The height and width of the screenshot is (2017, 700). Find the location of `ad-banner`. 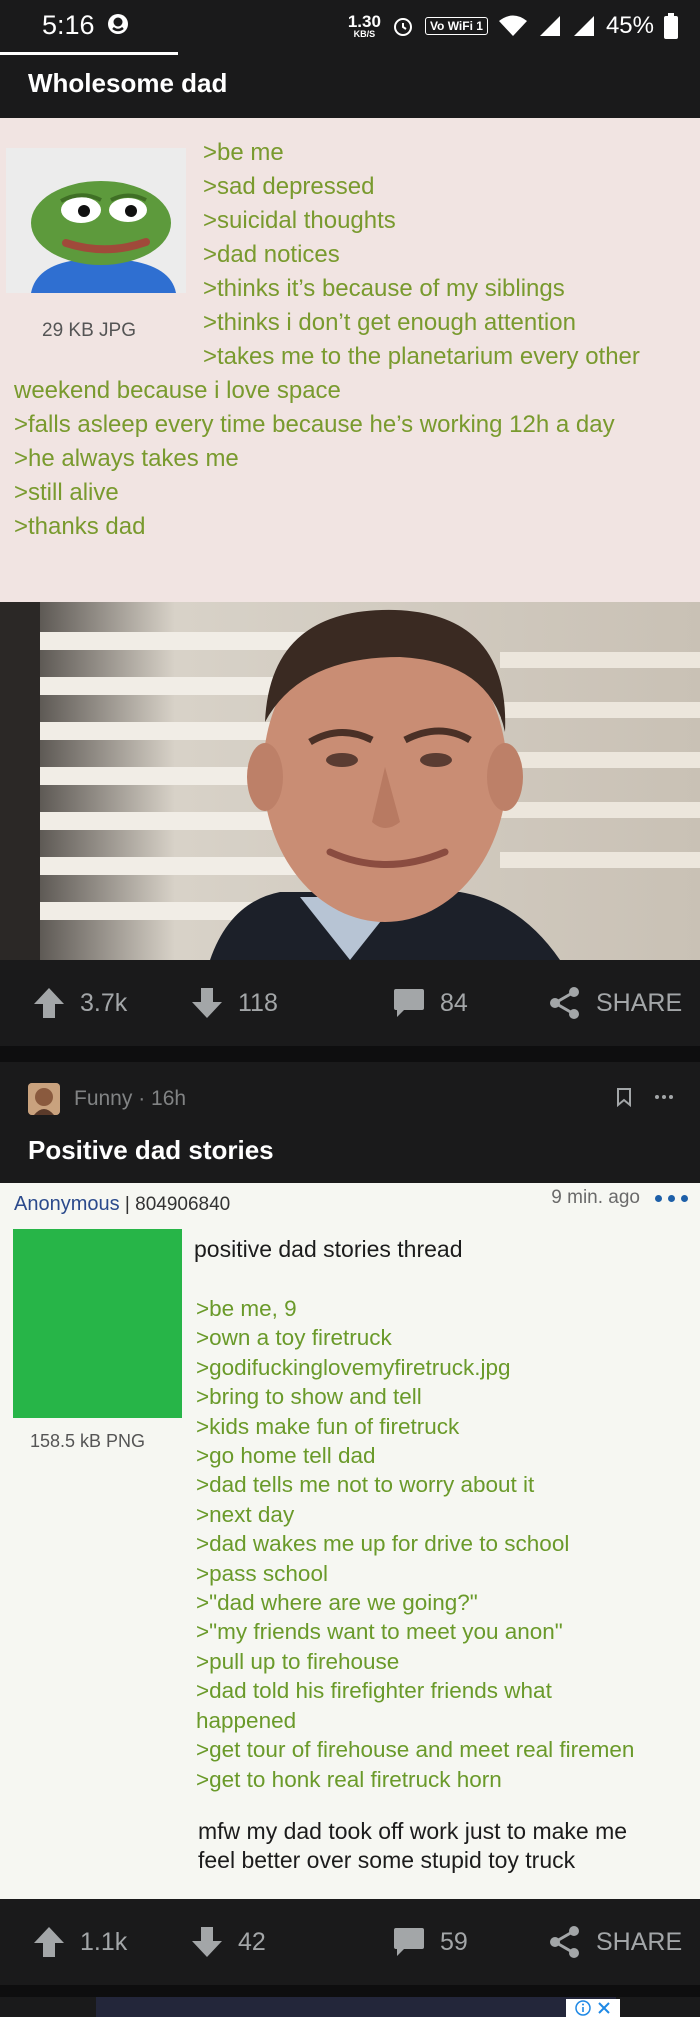

ad-banner is located at coordinates (356, 2007).